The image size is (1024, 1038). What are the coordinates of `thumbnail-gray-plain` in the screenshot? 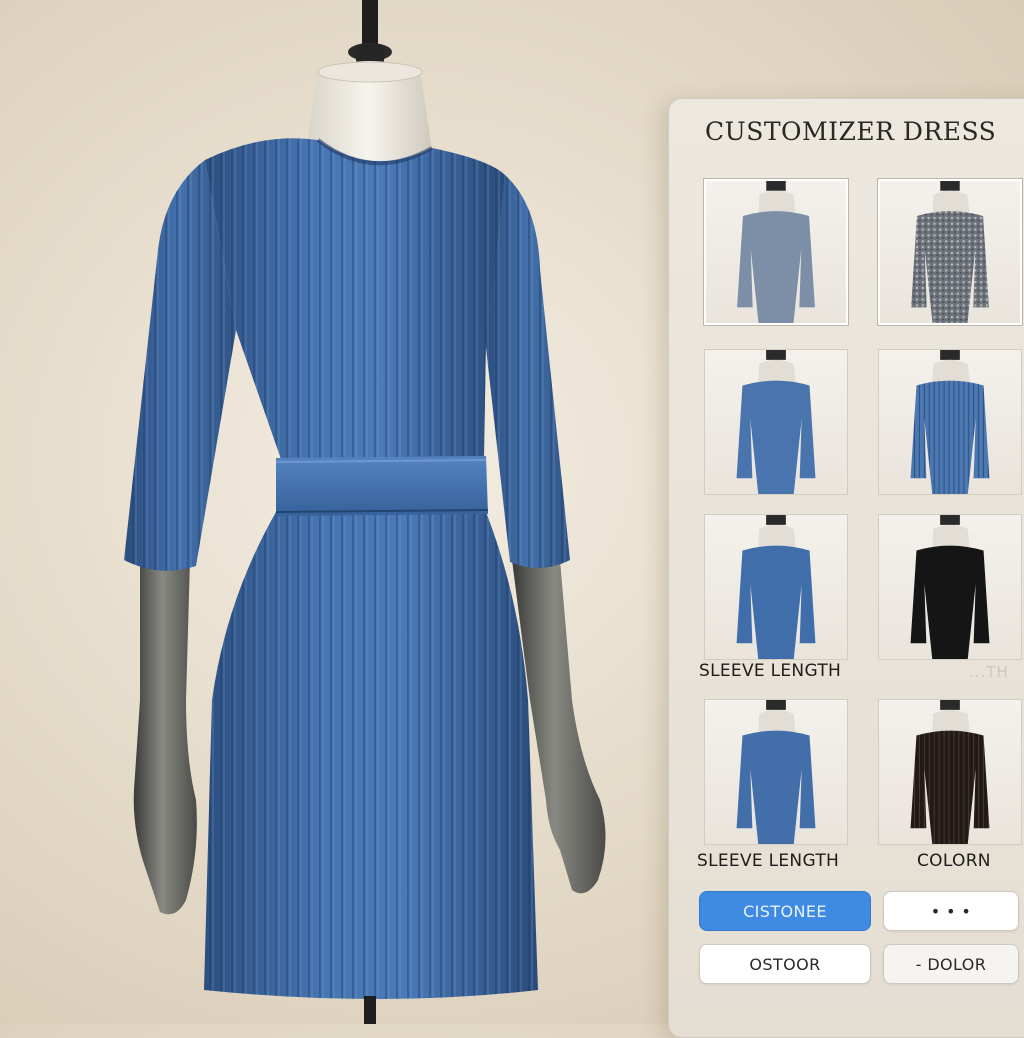 It's located at (776, 252).